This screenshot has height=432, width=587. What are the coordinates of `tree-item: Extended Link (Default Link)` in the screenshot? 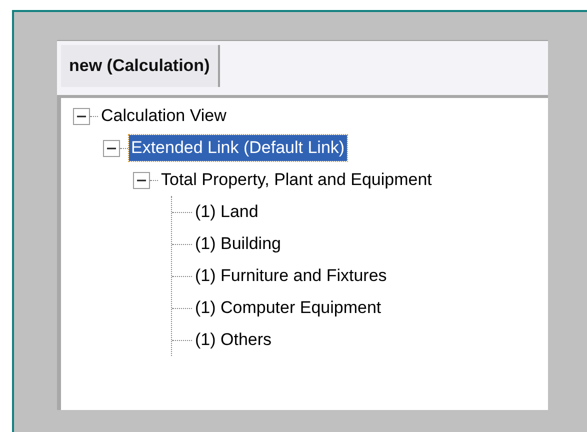 It's located at (238, 148).